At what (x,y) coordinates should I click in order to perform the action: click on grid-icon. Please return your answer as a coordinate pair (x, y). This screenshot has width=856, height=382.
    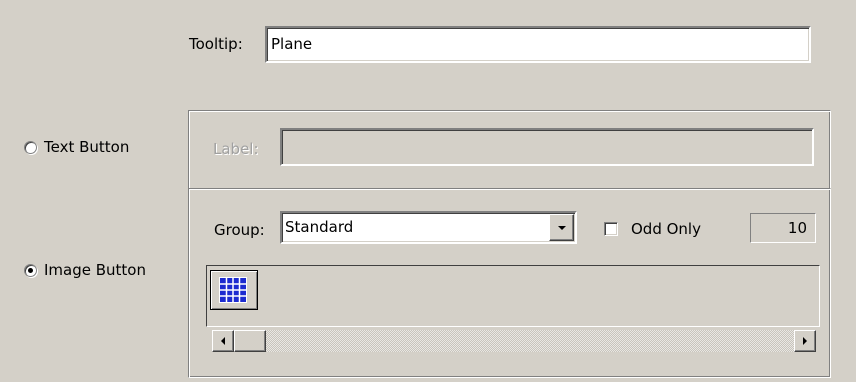
    Looking at the image, I should click on (233, 290).